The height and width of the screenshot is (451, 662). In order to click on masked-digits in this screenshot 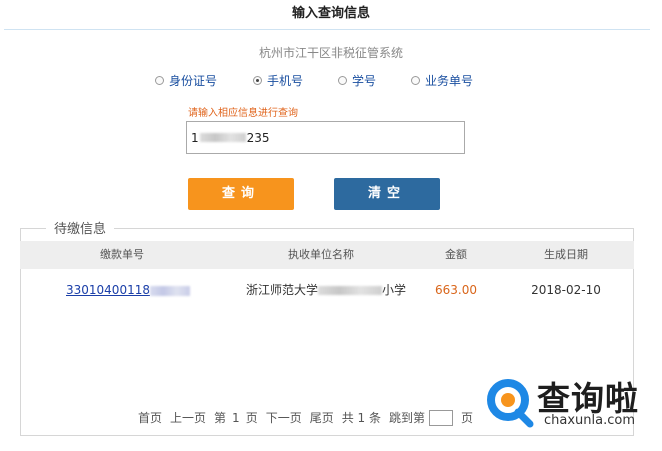, I will do `click(222, 137)`.